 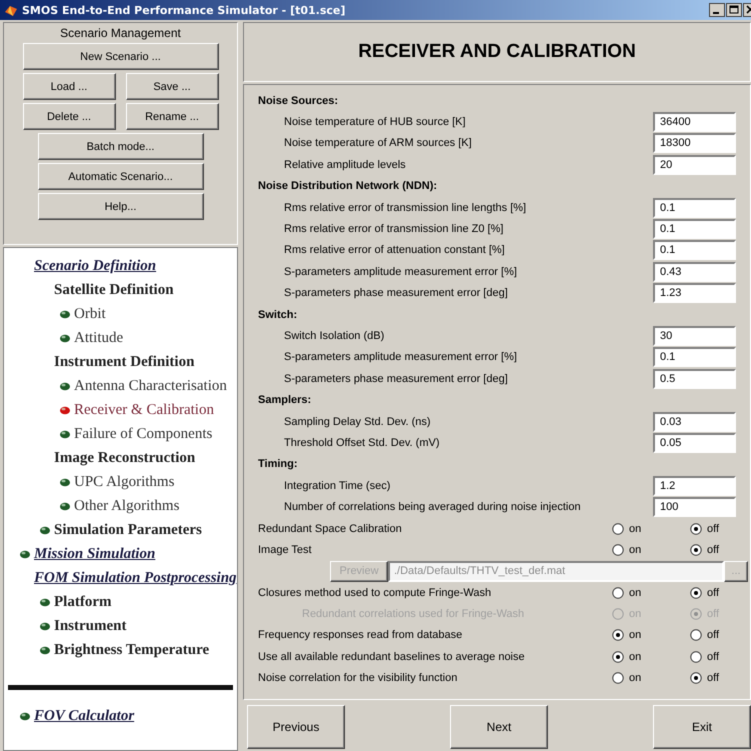 What do you see at coordinates (128, 530) in the screenshot?
I see `nav-item: Simulation Parameters` at bounding box center [128, 530].